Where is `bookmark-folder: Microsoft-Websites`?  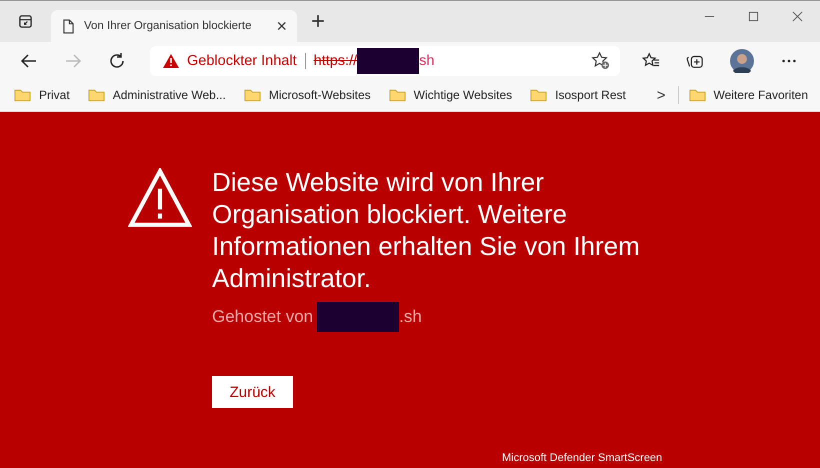 bookmark-folder: Microsoft-Websites is located at coordinates (307, 95).